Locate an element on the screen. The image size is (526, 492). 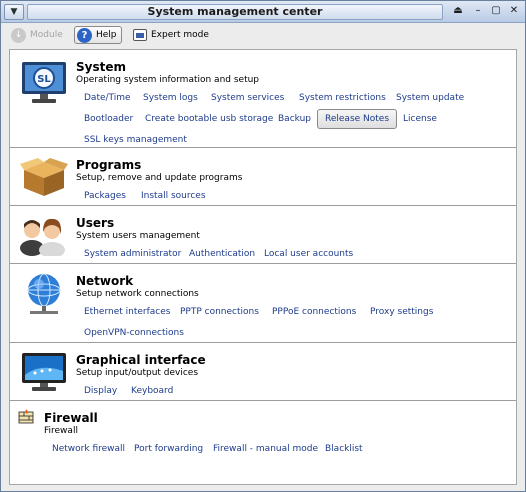
chevron-down-icon: ▼ is located at coordinates (14, 12).